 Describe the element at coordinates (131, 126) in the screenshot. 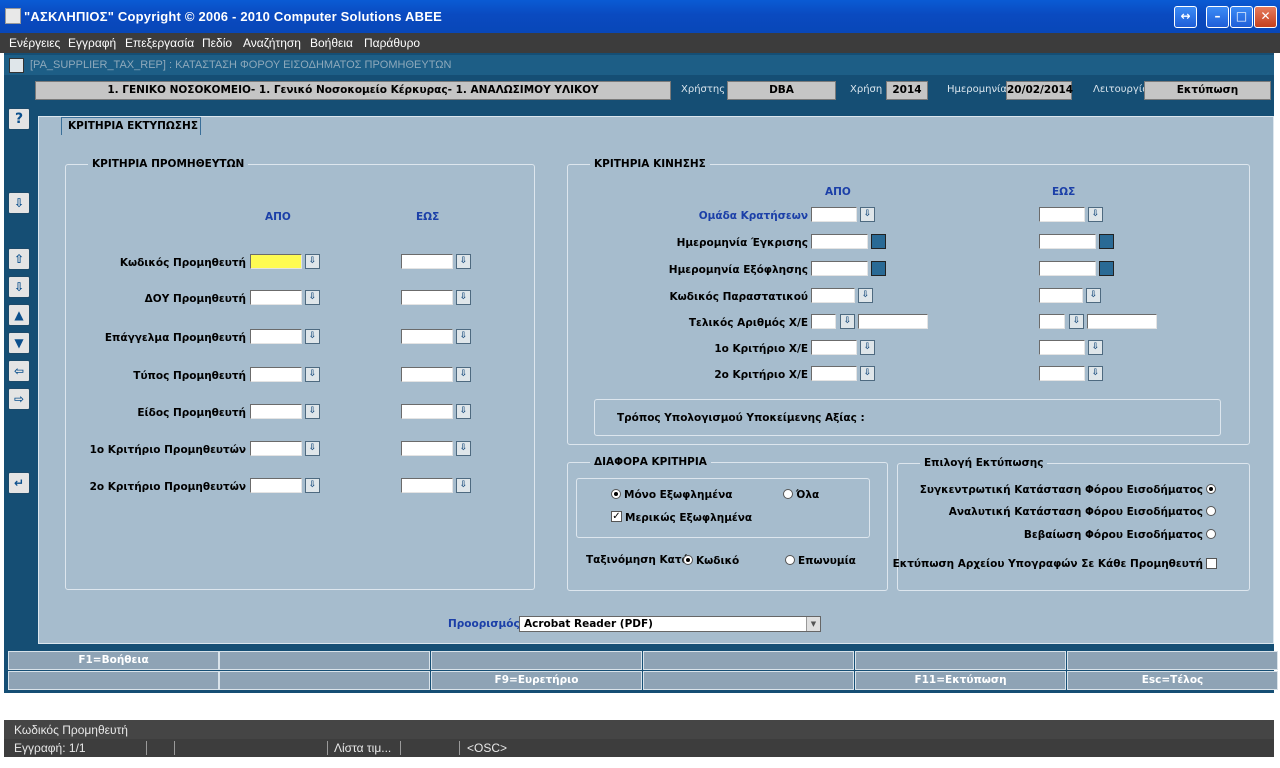

I see `tab-print-criteria: ΚΡΙΤΗΡΙΑ ΕΚΤΥΠΩΣΗΣ` at that location.